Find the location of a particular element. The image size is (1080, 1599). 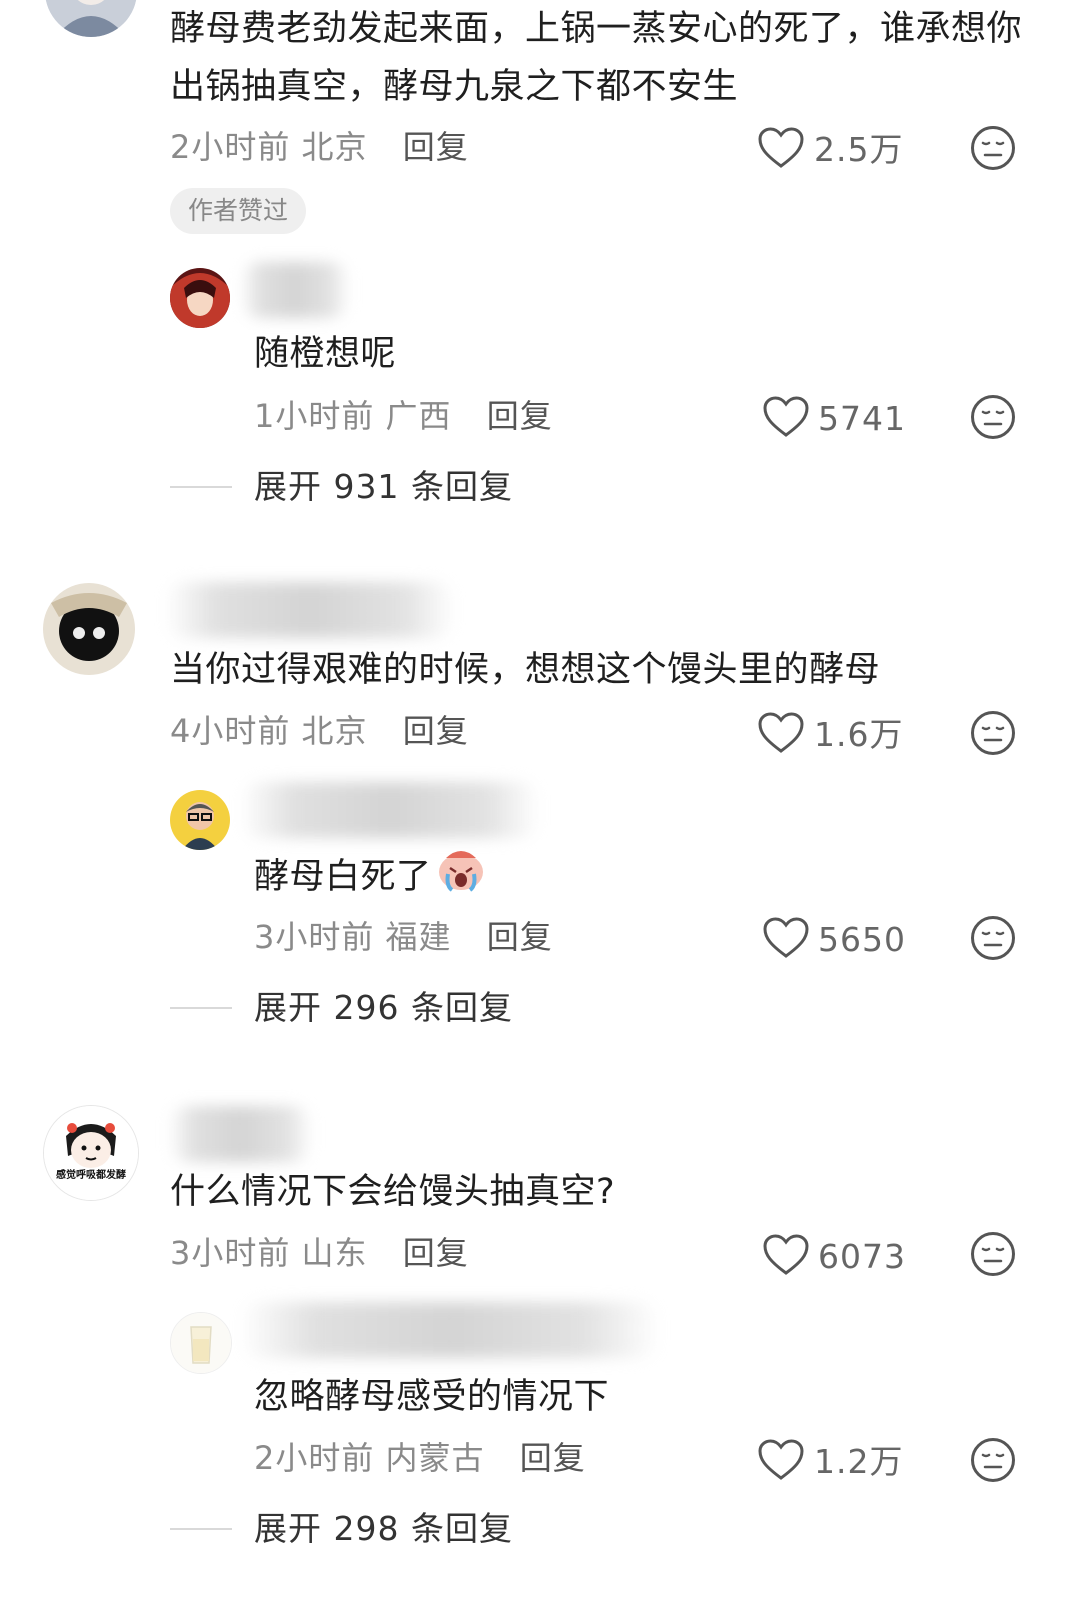

comment-time: 2小时前 is located at coordinates (230, 147).